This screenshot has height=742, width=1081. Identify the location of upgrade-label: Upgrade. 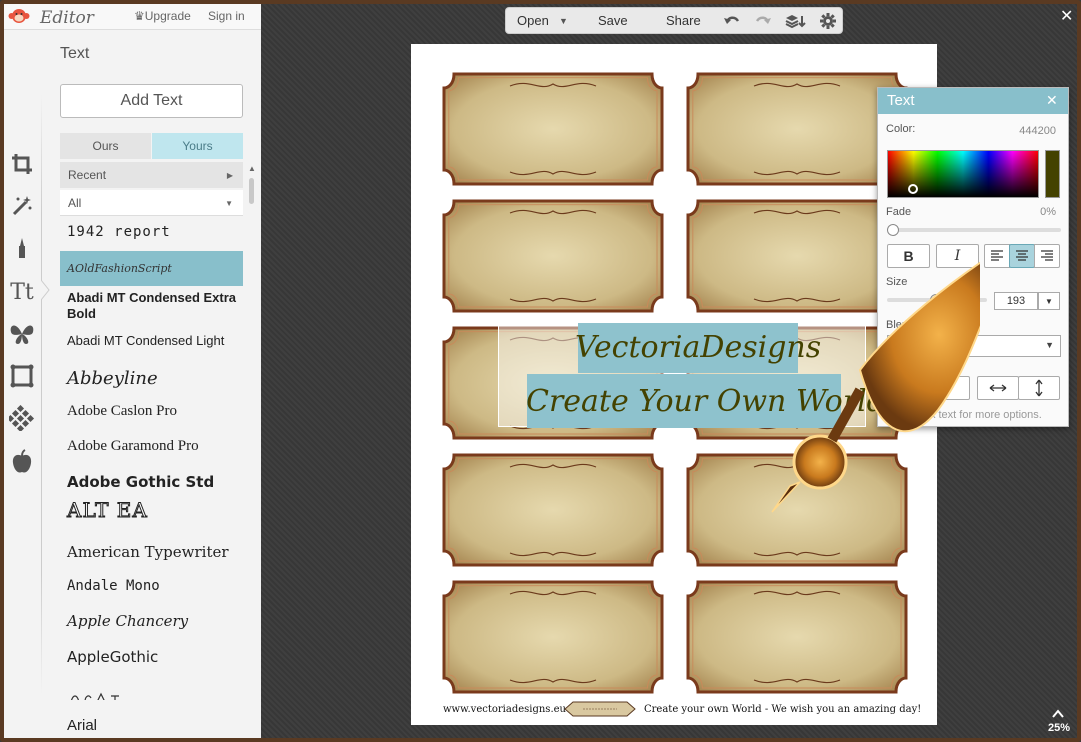
(167, 16).